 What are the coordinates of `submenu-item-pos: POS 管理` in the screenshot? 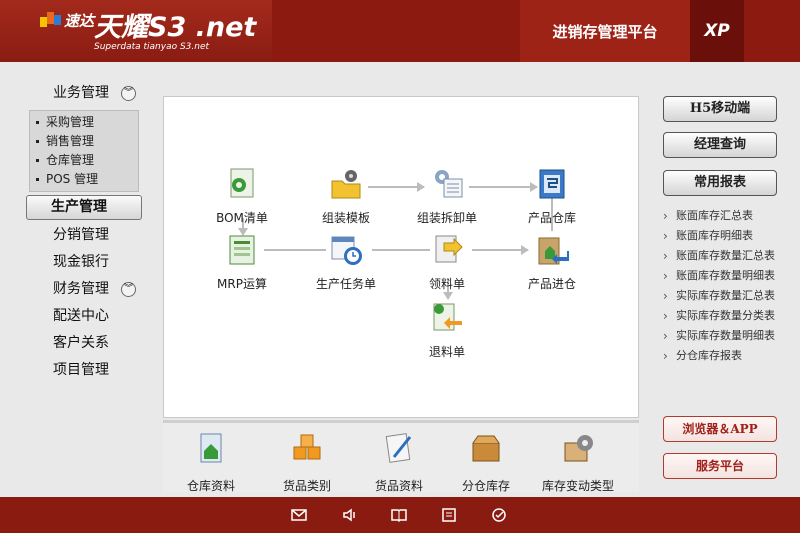 It's located at (84, 179).